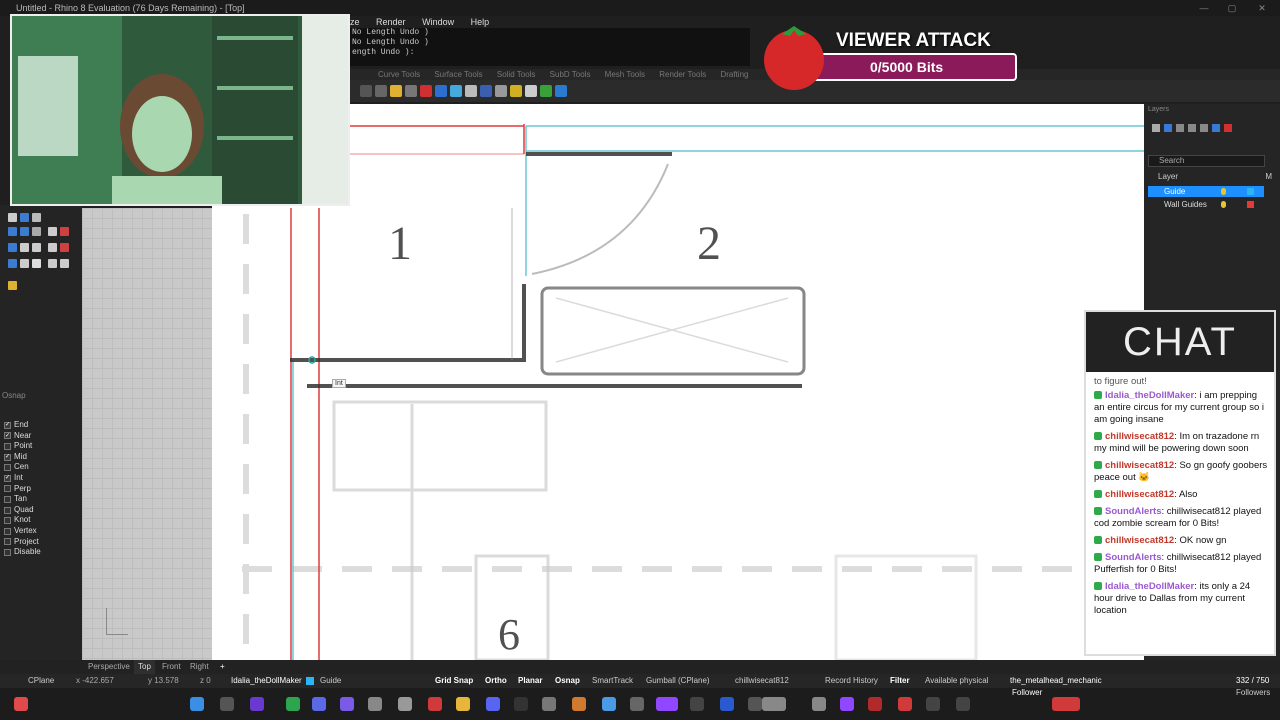  Describe the element at coordinates (399, 74) in the screenshot. I see `tab-curve-tools: Curve Tools` at that location.